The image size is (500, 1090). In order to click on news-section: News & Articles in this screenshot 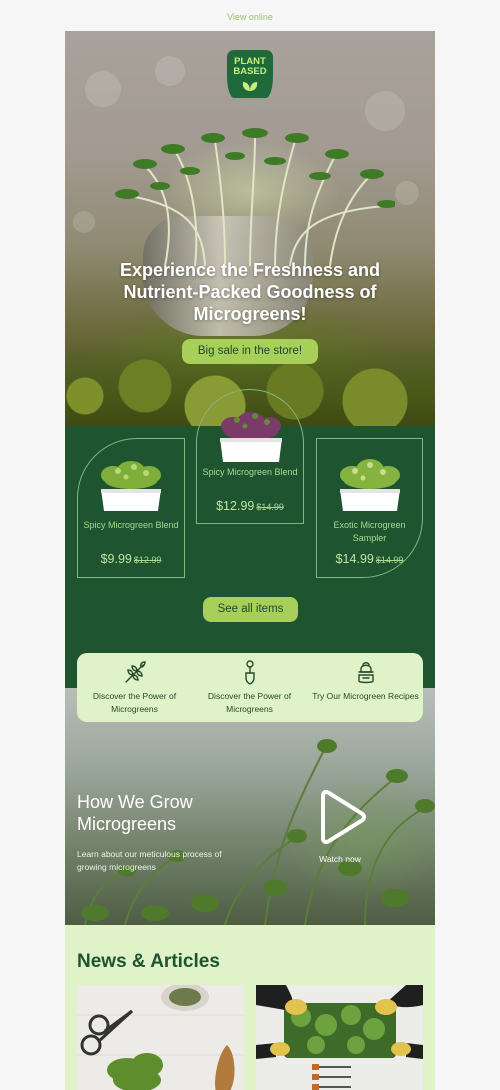, I will do `click(250, 1007)`.